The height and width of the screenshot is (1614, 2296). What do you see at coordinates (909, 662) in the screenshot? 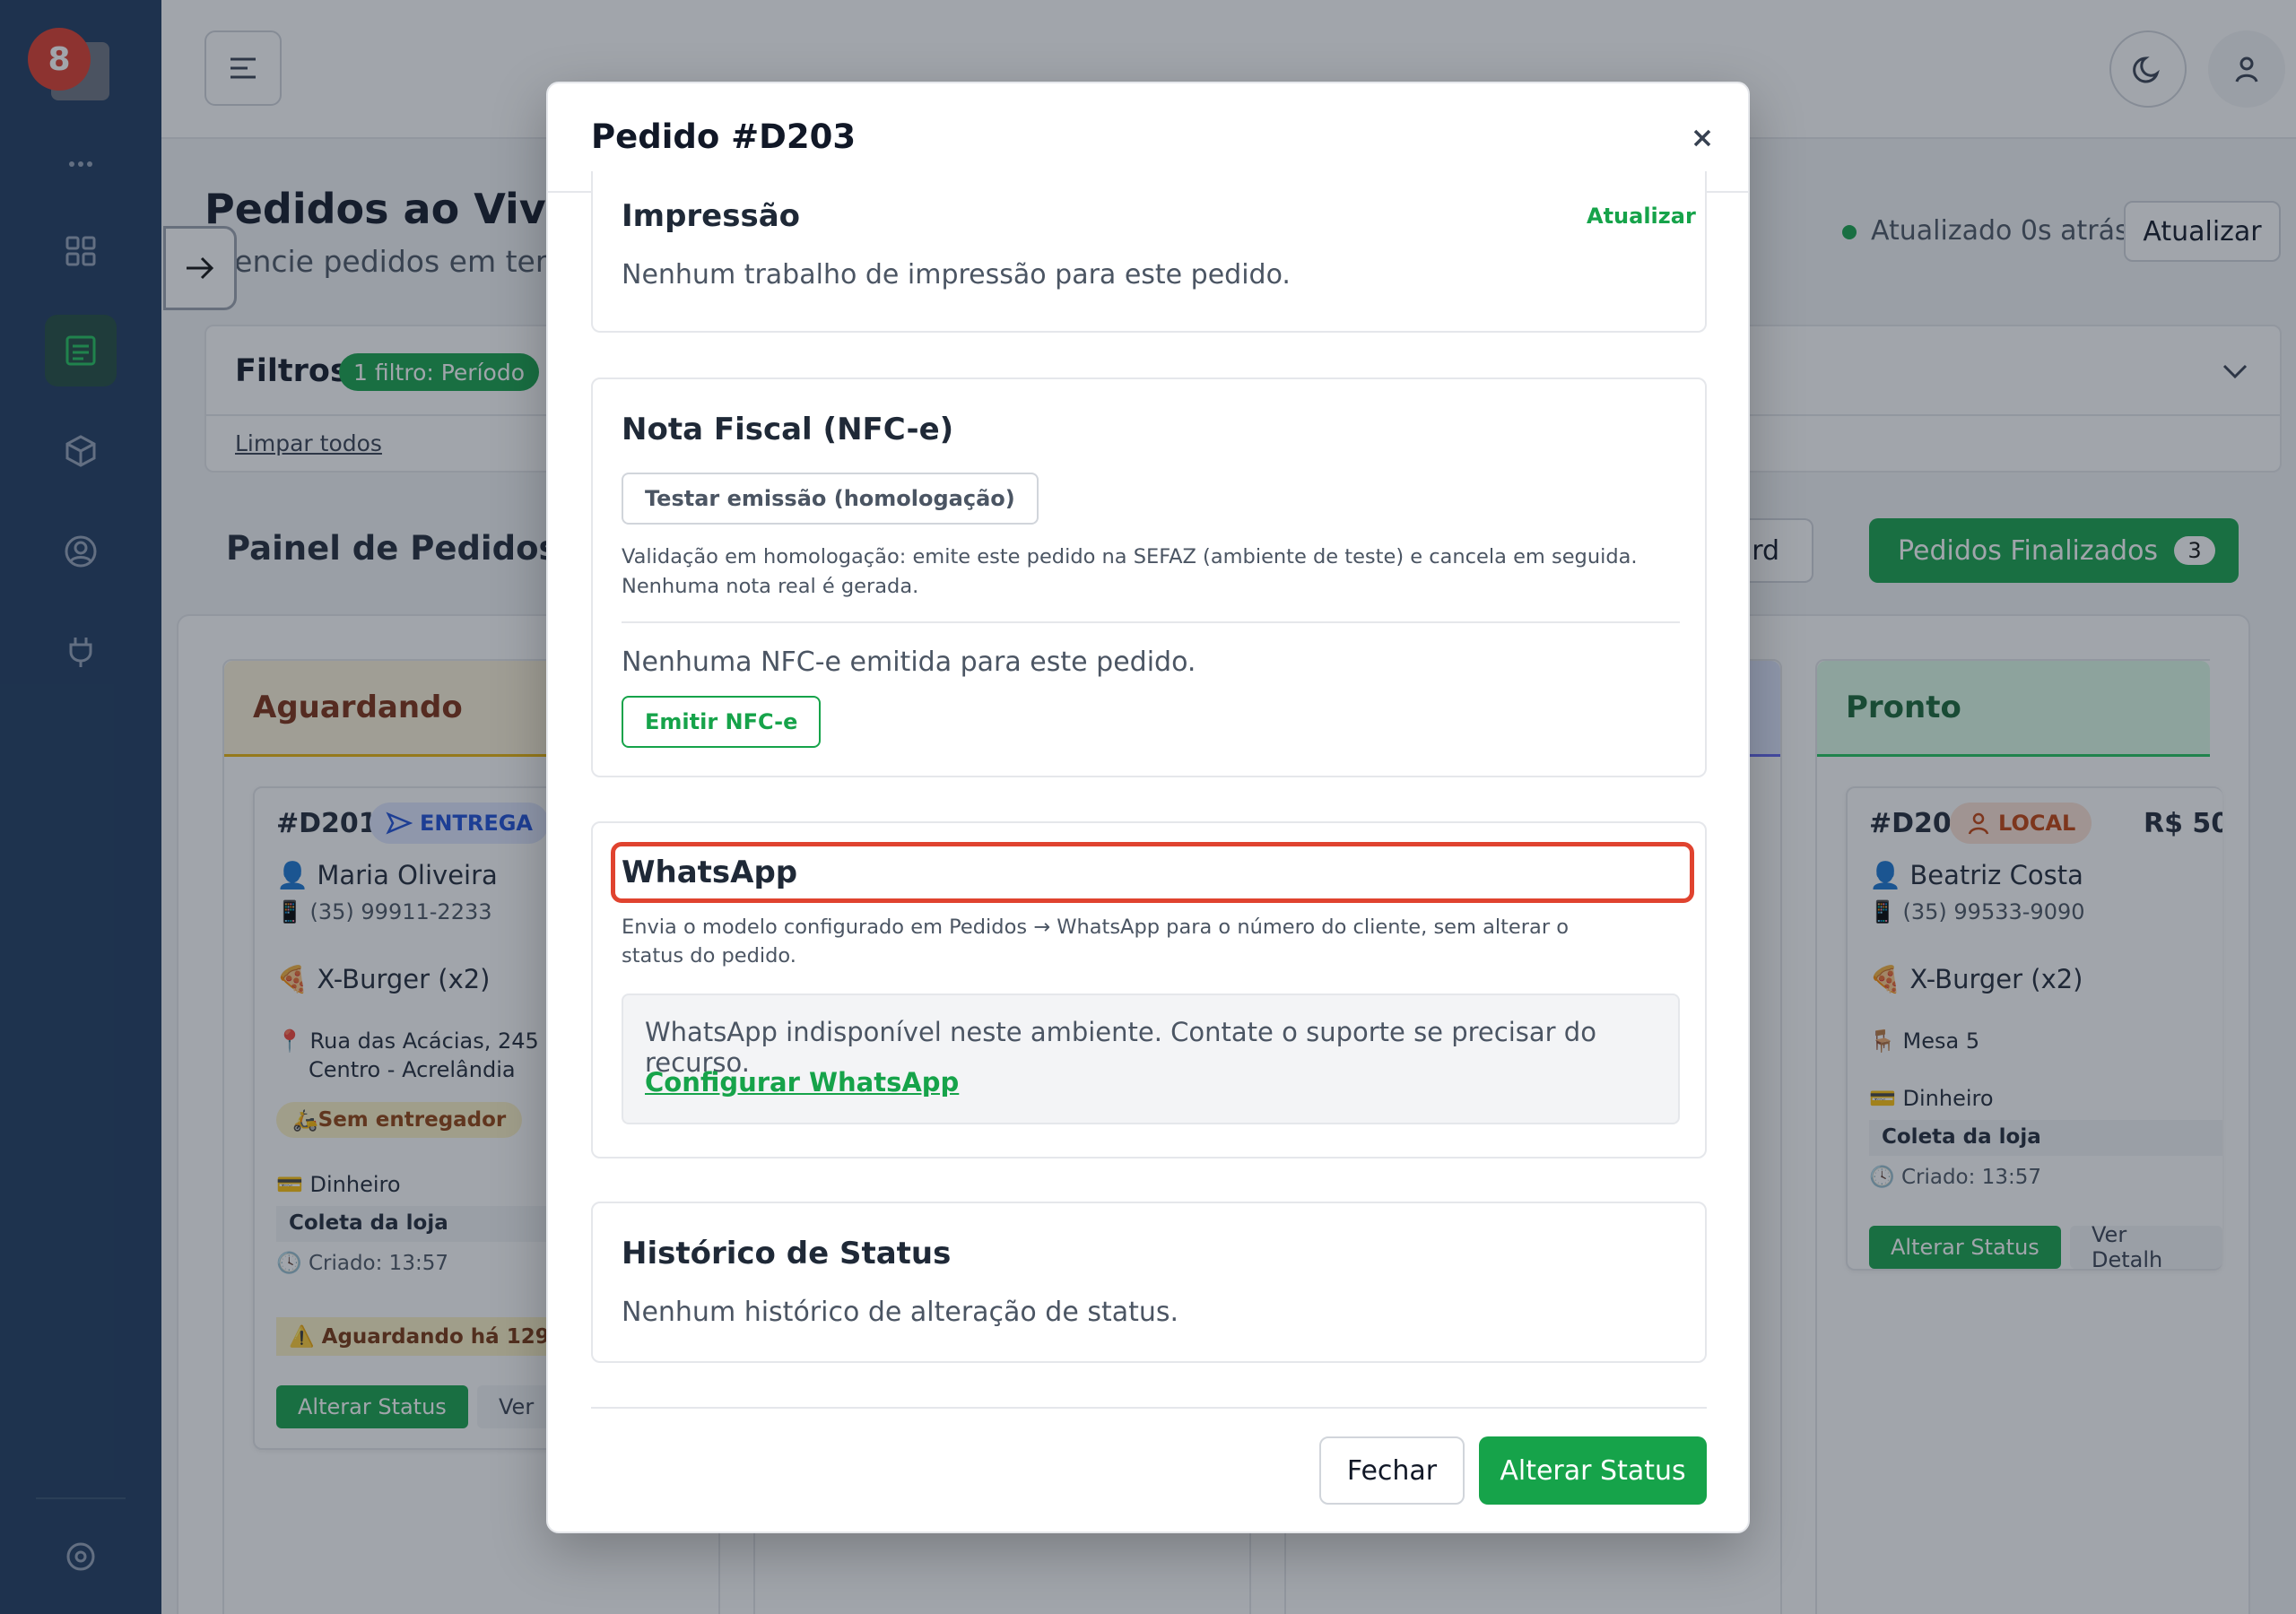
I see `nfce-empty: Nenhuma NFC-e emitida para este pedido.` at bounding box center [909, 662].